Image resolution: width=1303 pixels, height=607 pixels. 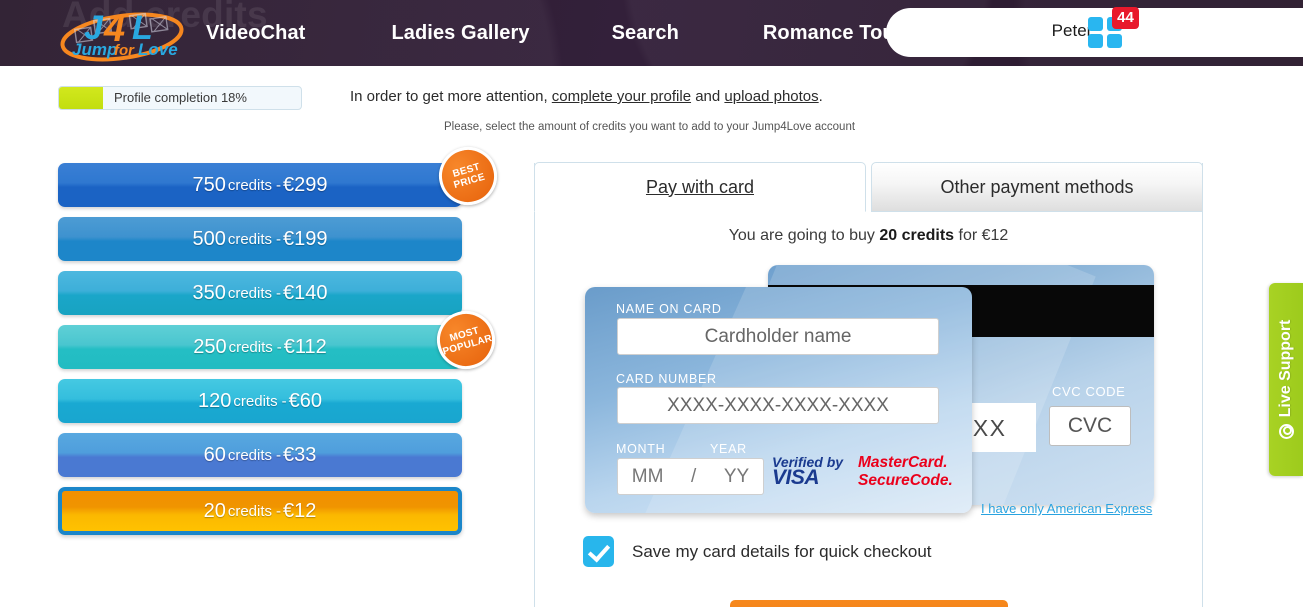 I want to click on package-option-20-selected: 20 credits - €12, so click(x=260, y=511).